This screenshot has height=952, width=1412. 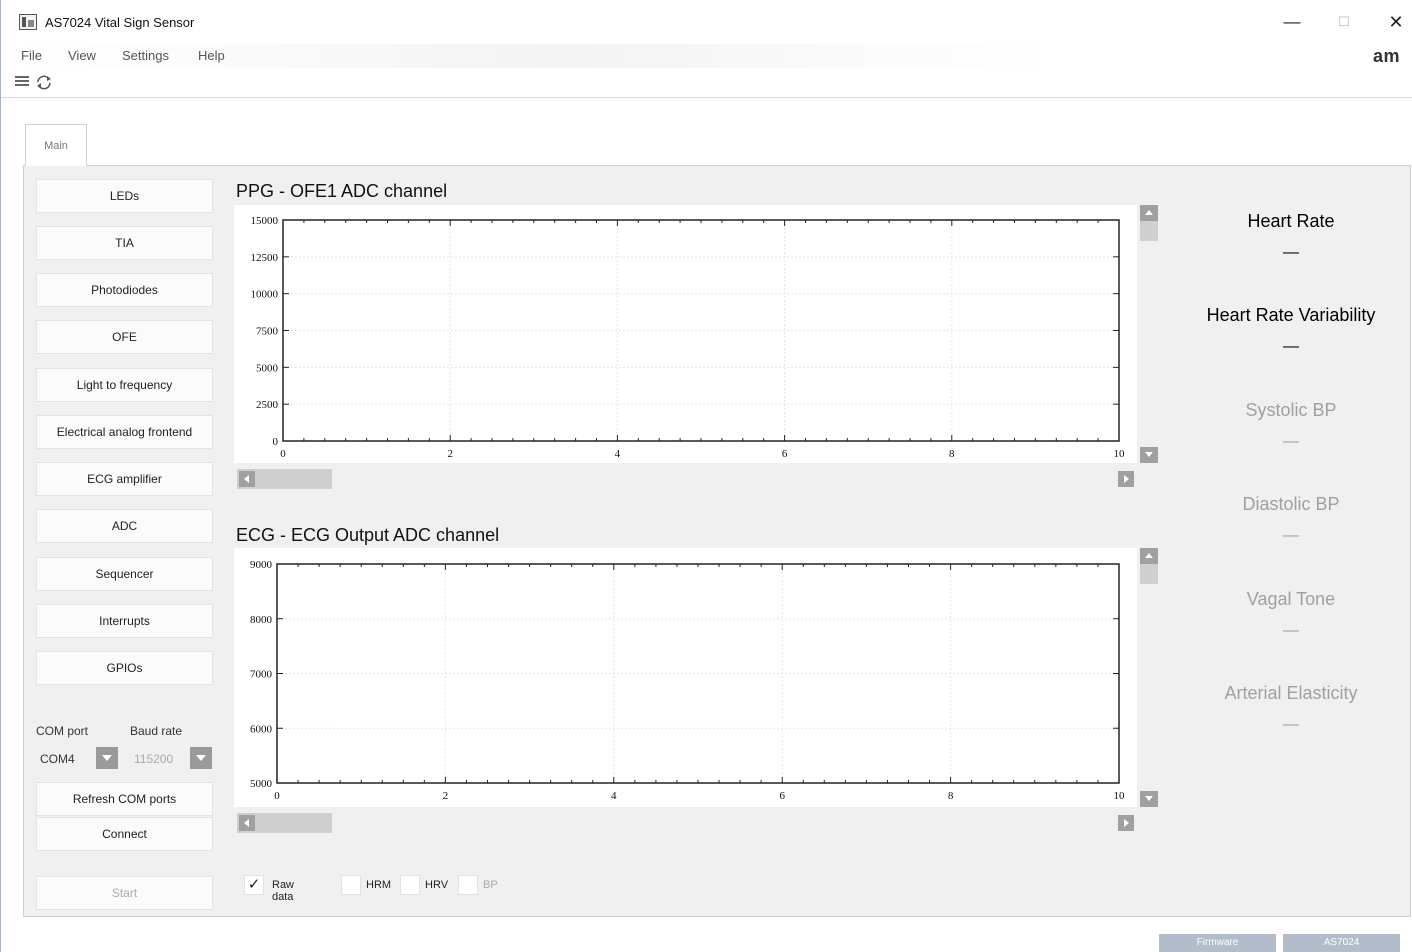 I want to click on ppg-chart-title: PPG - OFE1 ADC channel, so click(x=342, y=191).